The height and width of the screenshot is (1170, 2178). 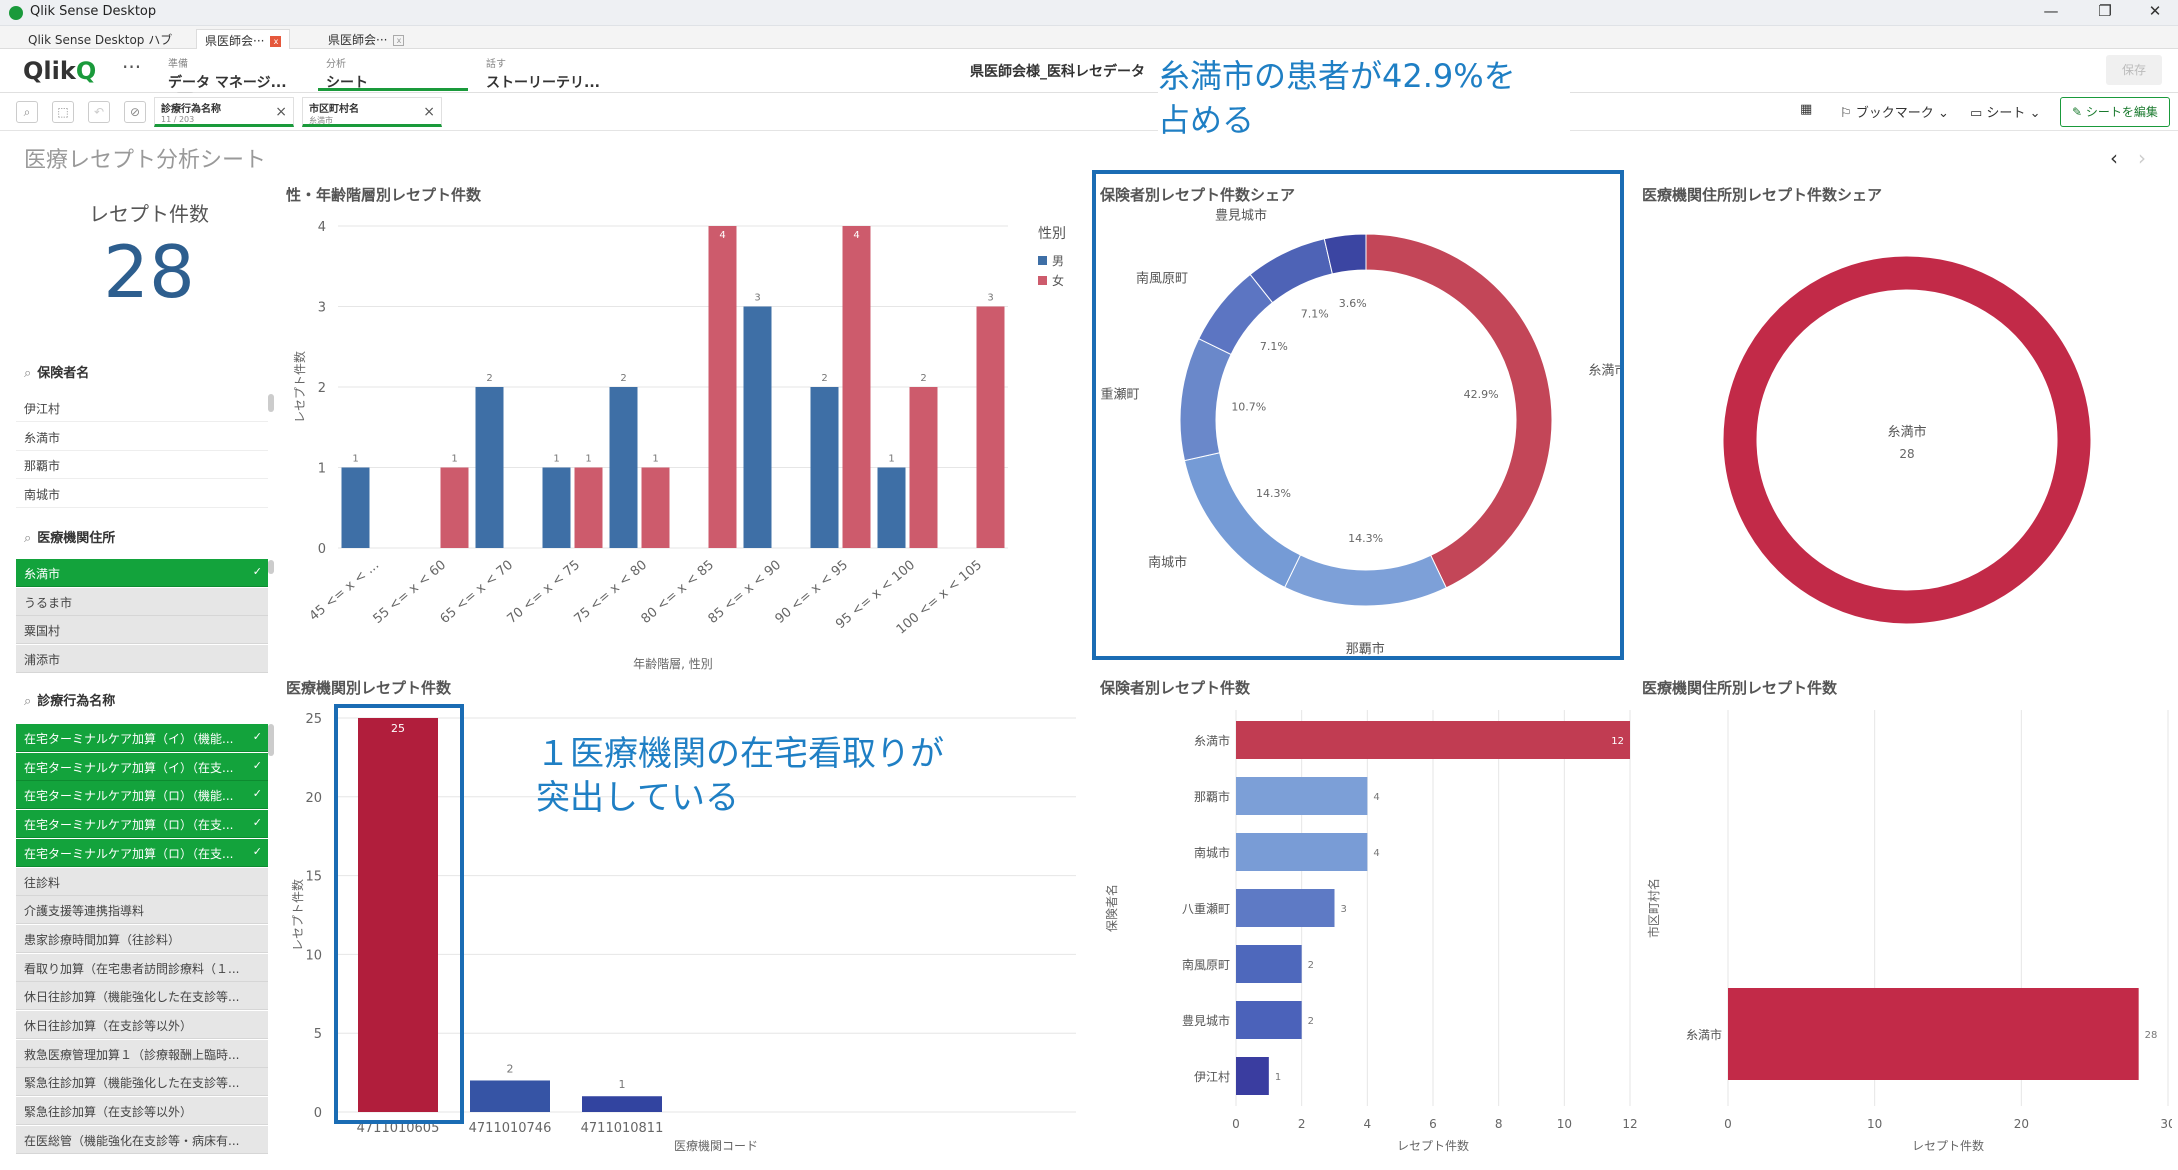 I want to click on list-item: 浦添市, so click(x=142, y=658).